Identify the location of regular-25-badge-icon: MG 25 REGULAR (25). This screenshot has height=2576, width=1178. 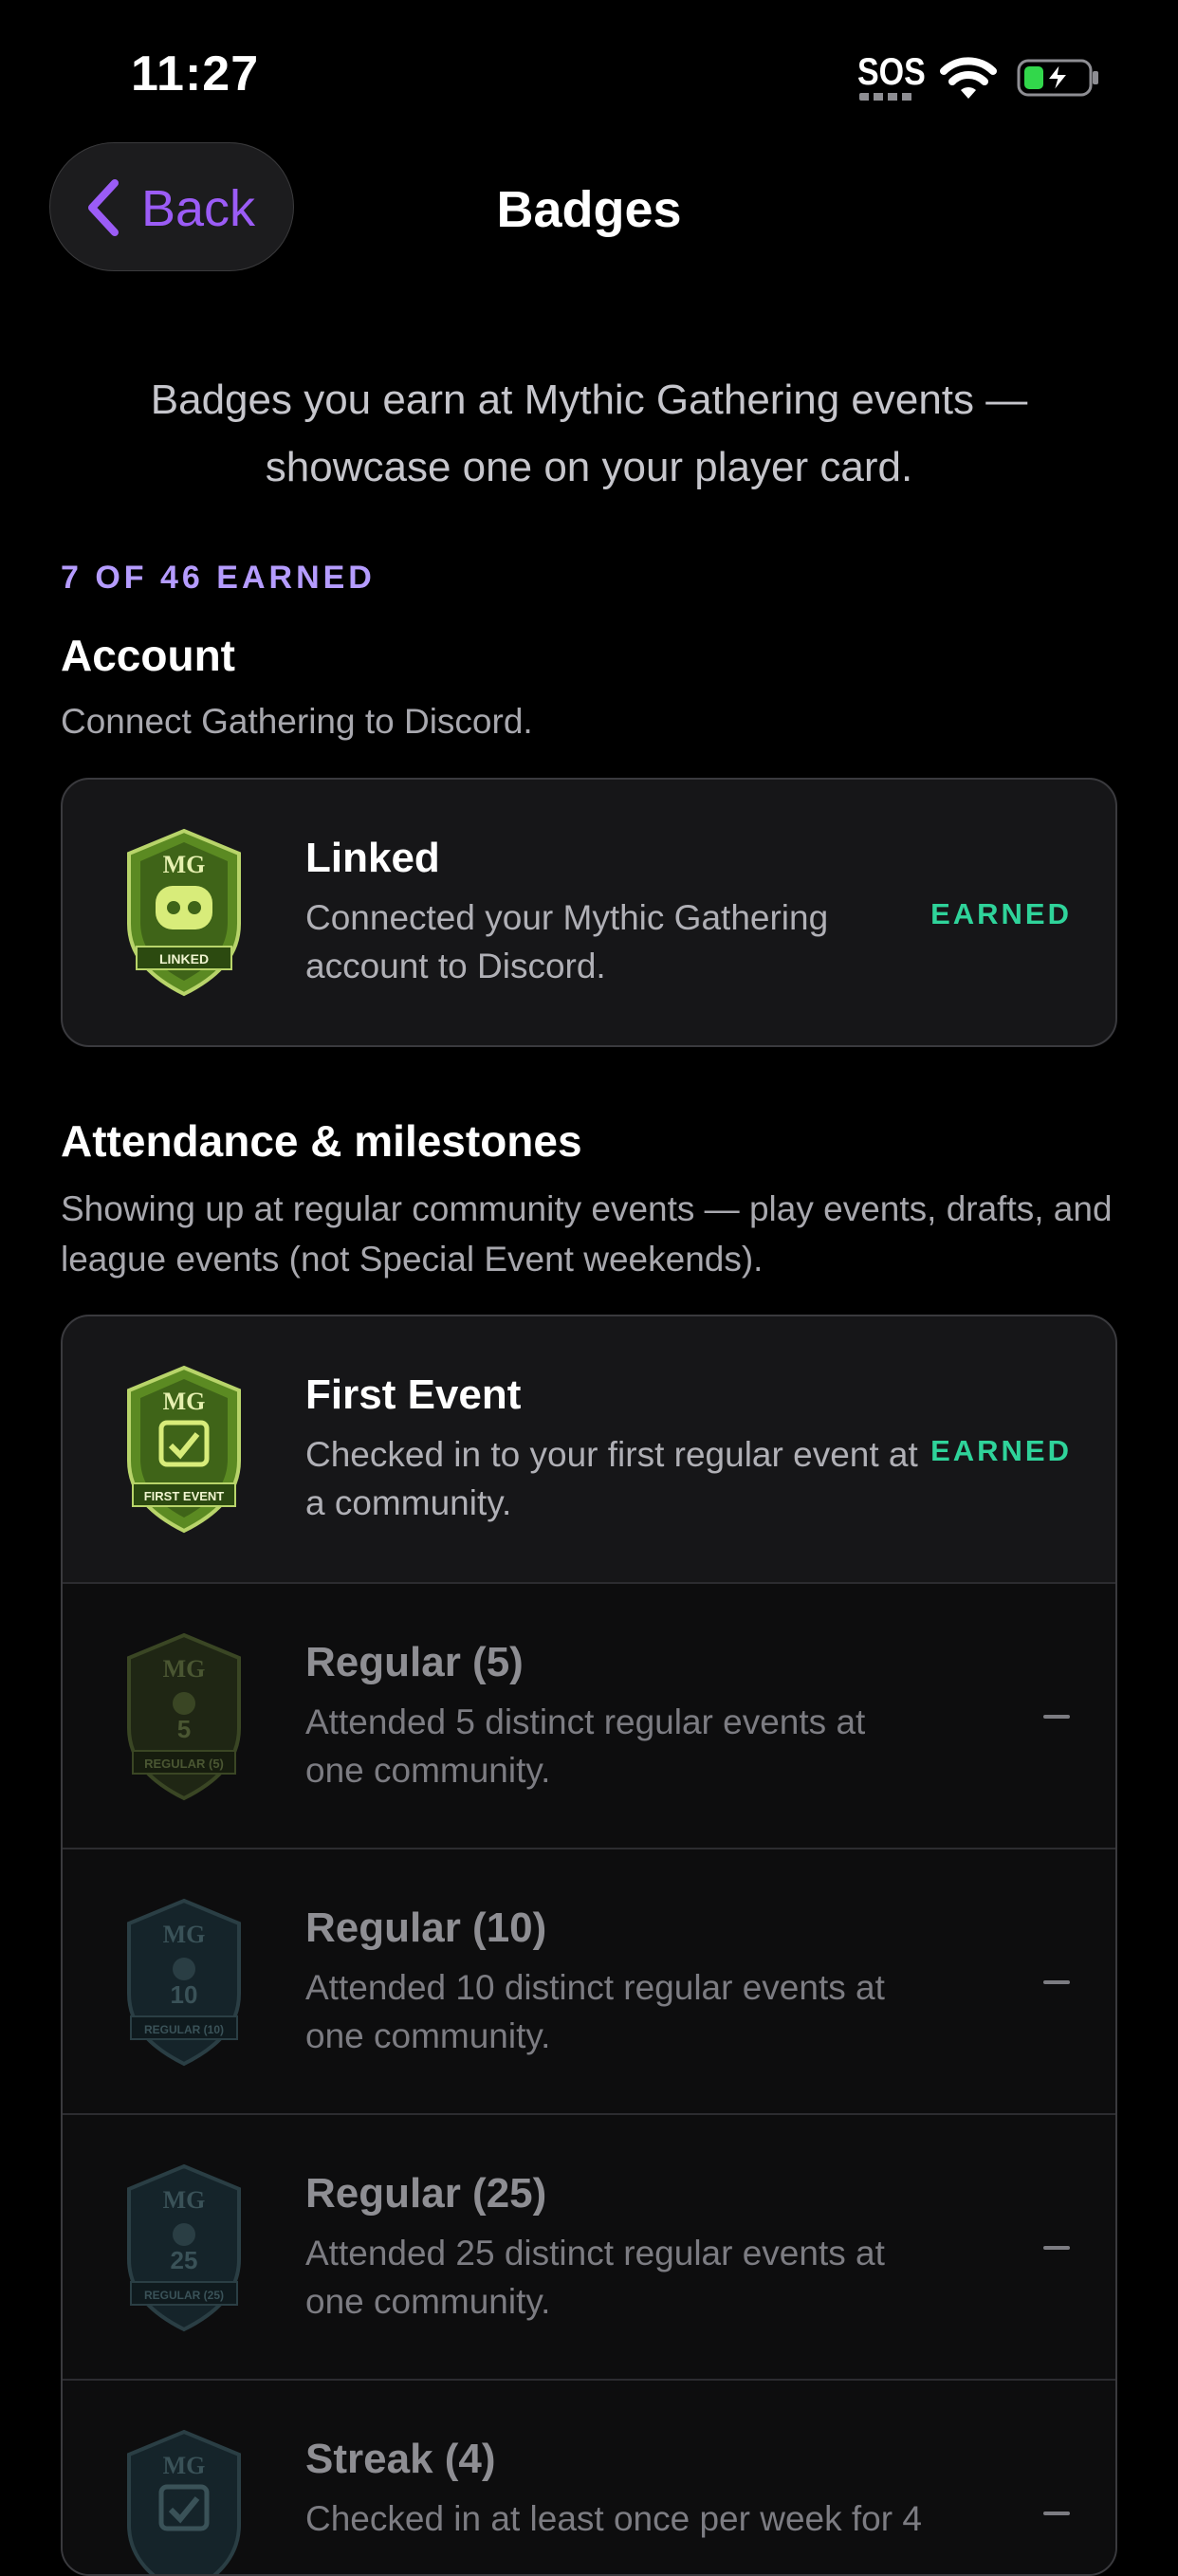
(184, 2247).